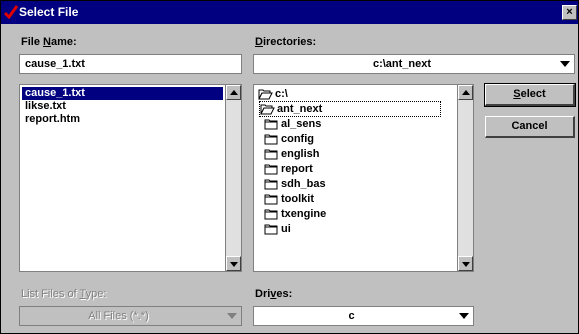  What do you see at coordinates (339, 154) in the screenshot?
I see `directory-item: english` at bounding box center [339, 154].